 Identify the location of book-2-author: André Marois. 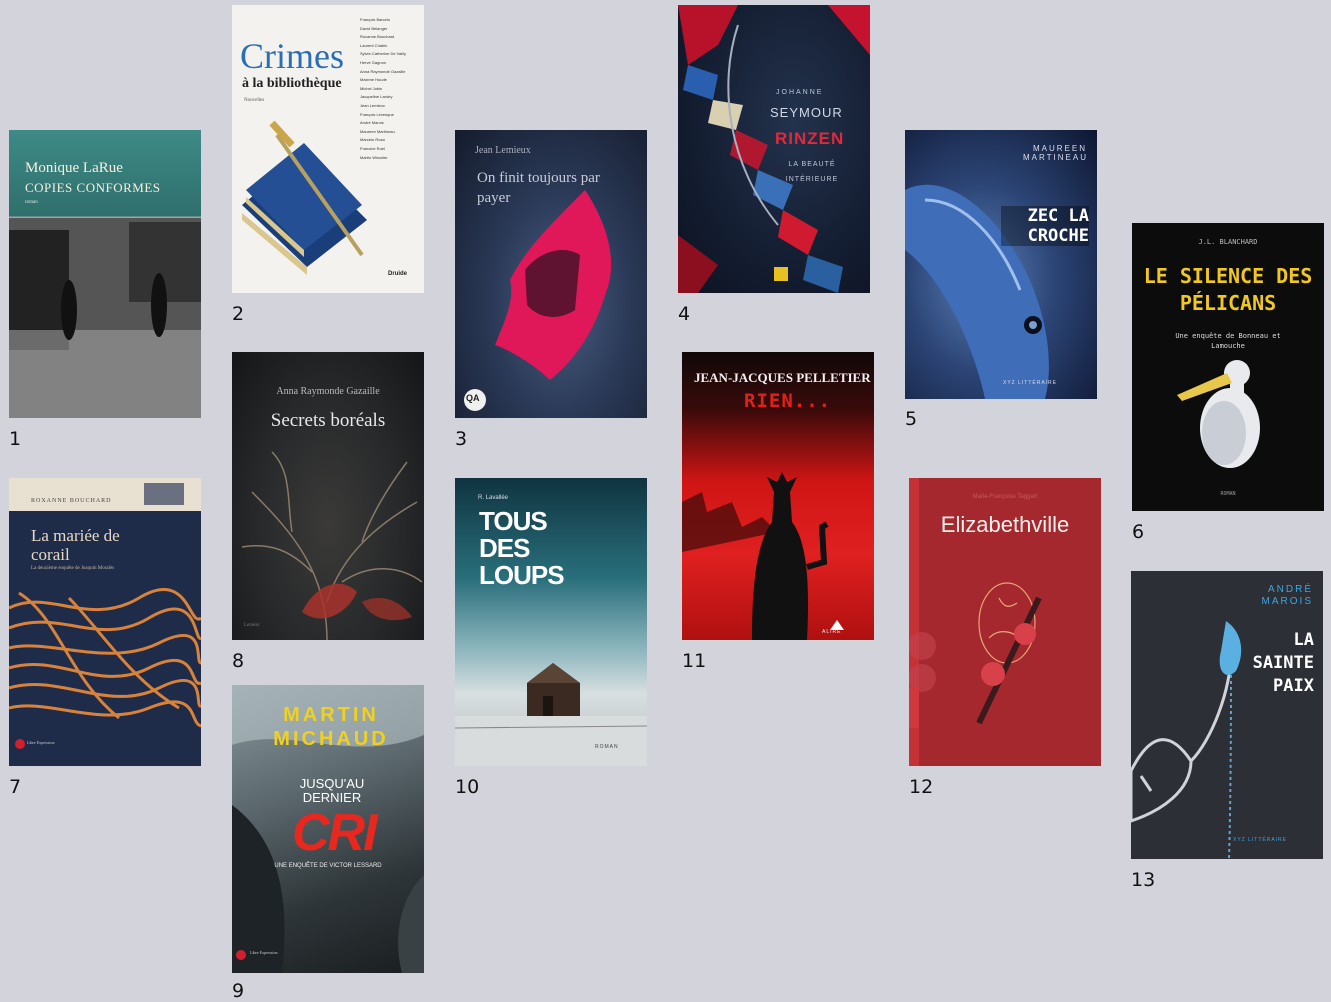
(372, 123).